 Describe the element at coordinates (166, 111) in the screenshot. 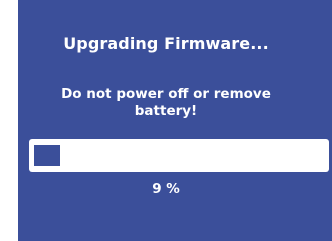

I see `power-warning-line-2: battery!` at that location.